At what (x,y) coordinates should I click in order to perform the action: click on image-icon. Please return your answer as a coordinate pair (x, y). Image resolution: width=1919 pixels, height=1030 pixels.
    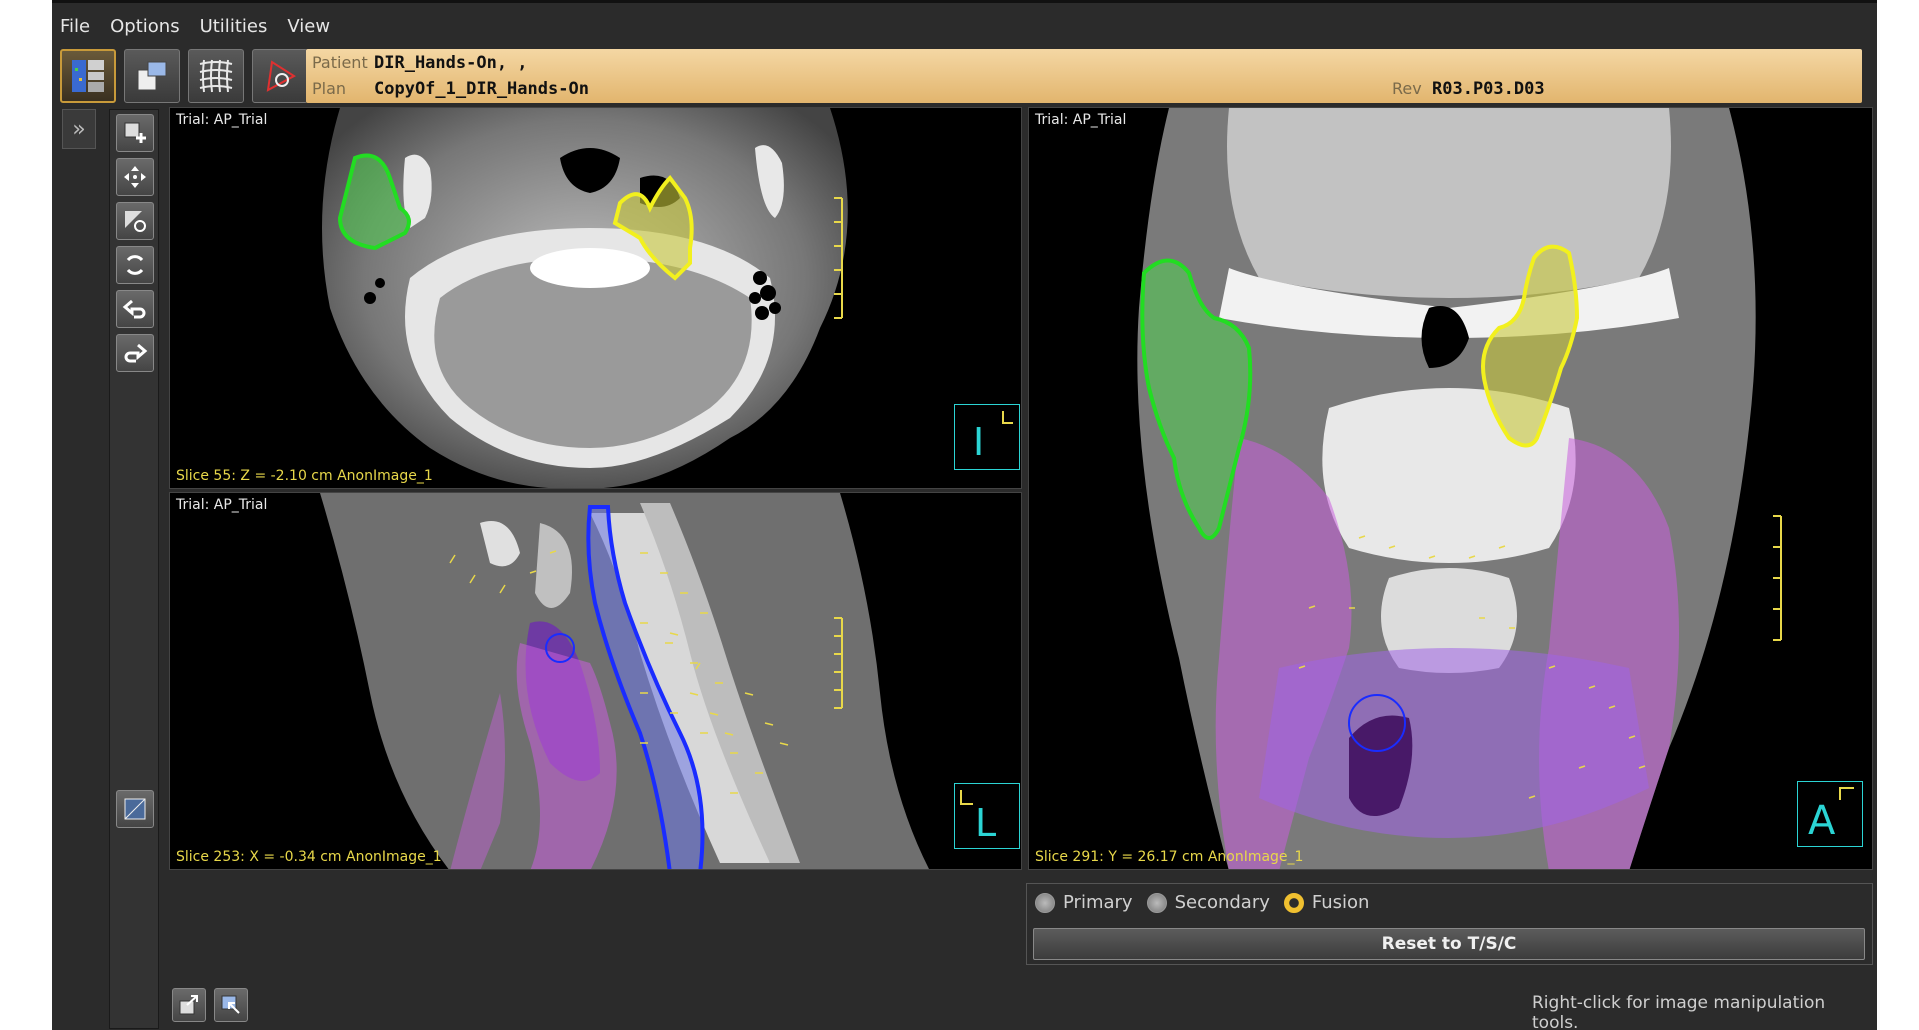
    Looking at the image, I should click on (135, 809).